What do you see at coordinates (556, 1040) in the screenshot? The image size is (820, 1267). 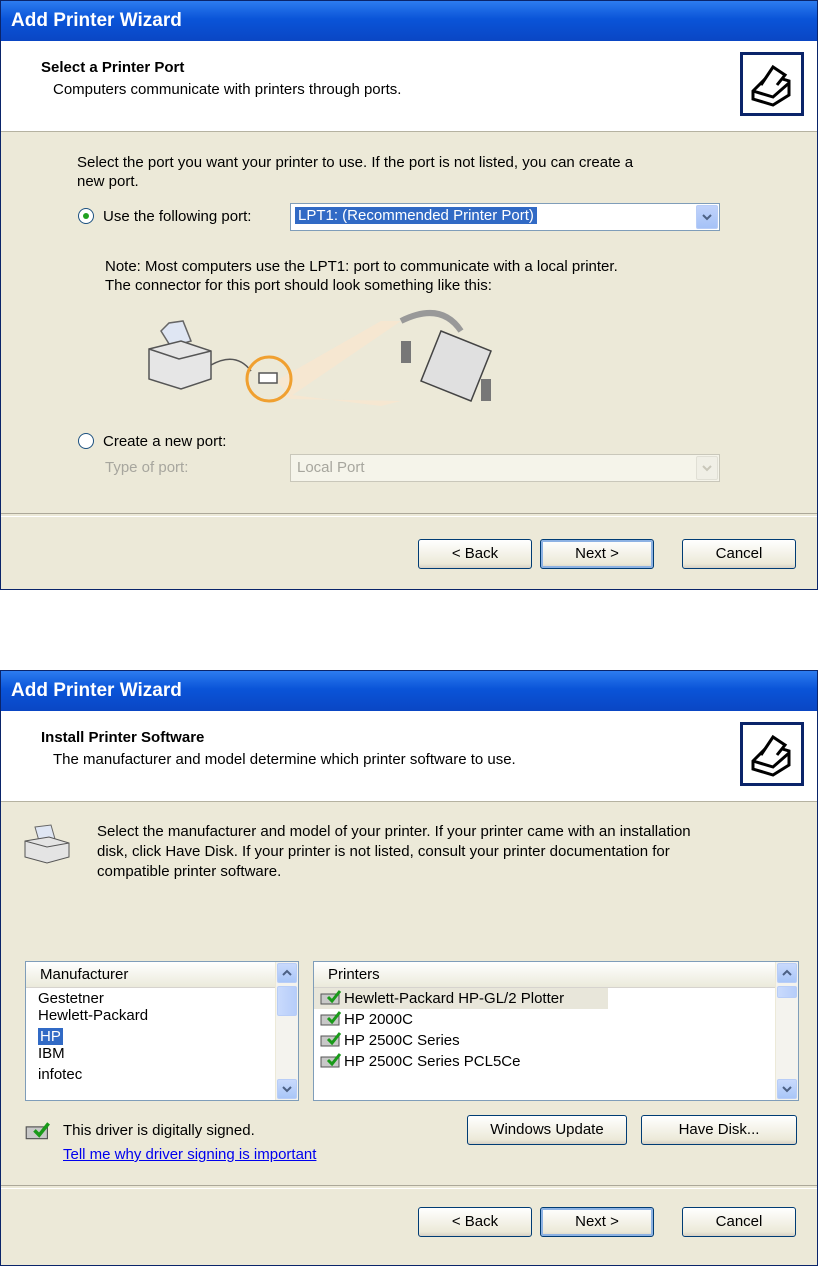 I see `list-item: HP 2500C Series` at bounding box center [556, 1040].